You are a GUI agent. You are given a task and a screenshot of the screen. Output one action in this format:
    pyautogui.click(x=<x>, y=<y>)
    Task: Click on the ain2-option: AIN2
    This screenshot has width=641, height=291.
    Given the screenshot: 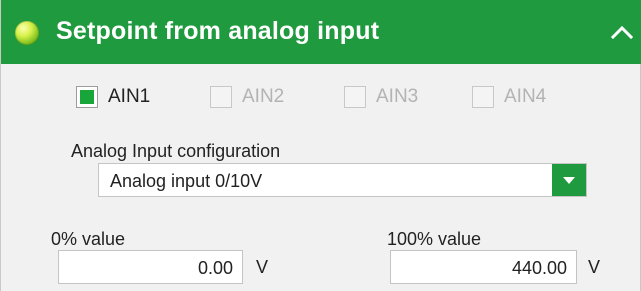 What is the action you would take?
    pyautogui.click(x=247, y=97)
    